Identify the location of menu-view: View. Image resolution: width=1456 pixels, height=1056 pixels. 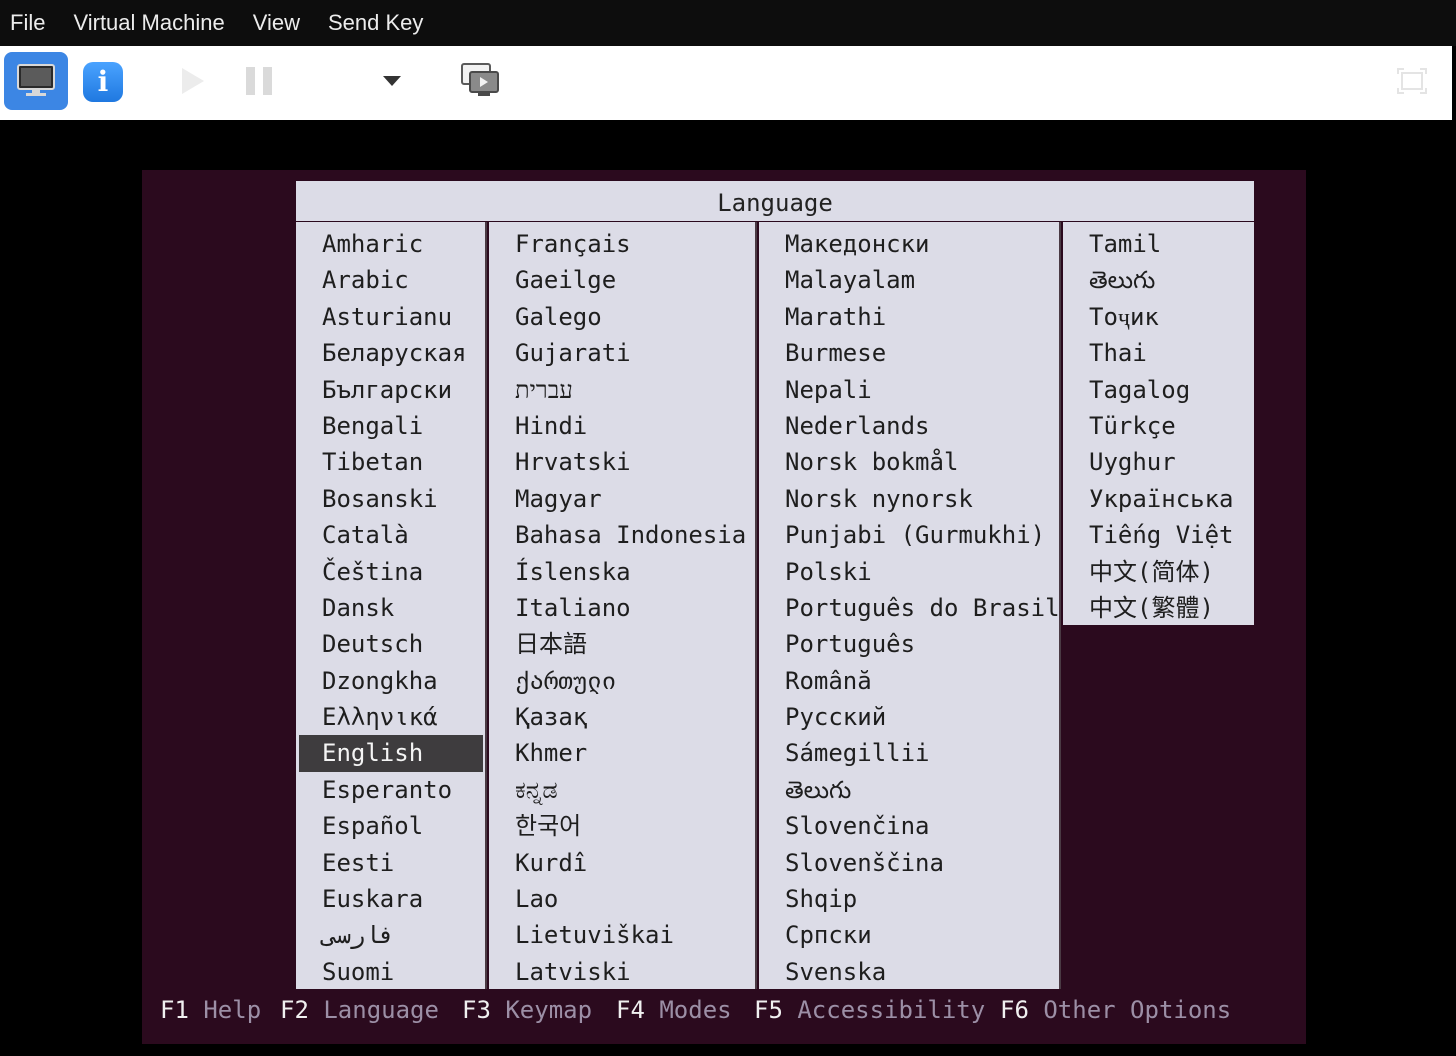
(276, 23).